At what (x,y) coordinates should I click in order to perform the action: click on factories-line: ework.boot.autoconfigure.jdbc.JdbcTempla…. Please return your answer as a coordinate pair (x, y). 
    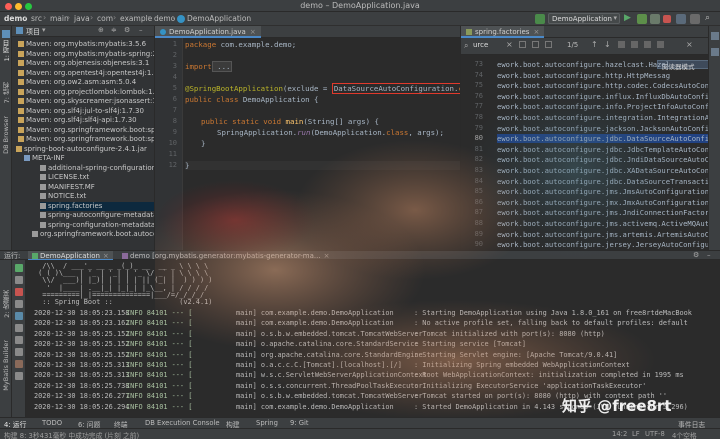
    Looking at the image, I should click on (602, 149).